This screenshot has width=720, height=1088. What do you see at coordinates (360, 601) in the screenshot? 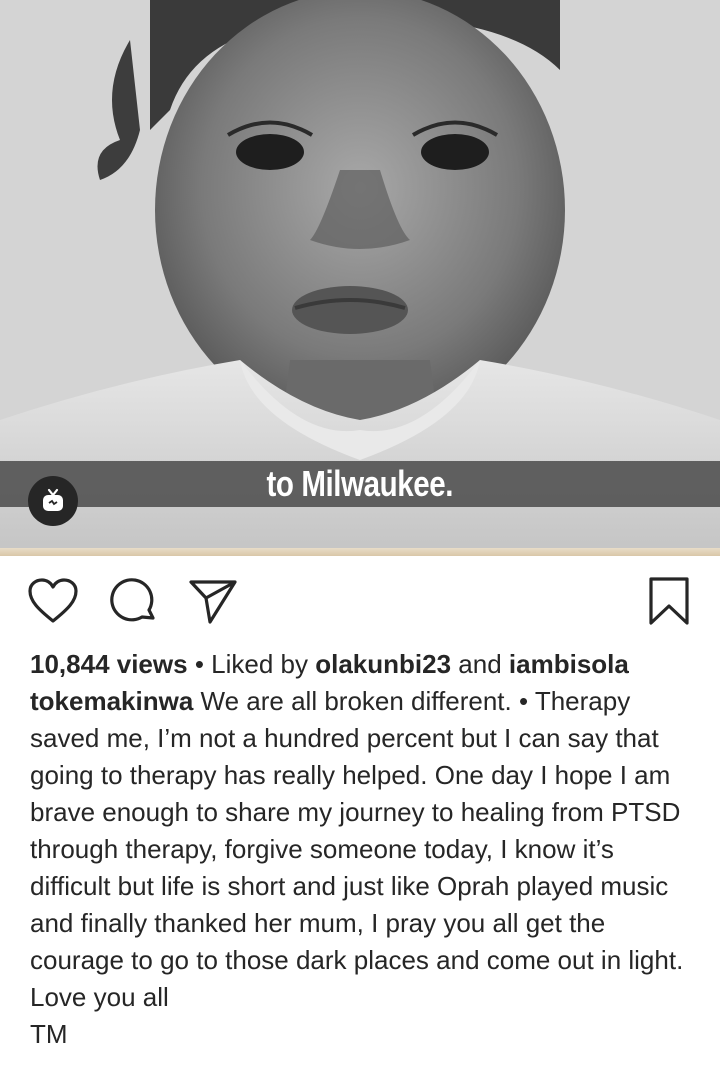
I see `action-bar` at bounding box center [360, 601].